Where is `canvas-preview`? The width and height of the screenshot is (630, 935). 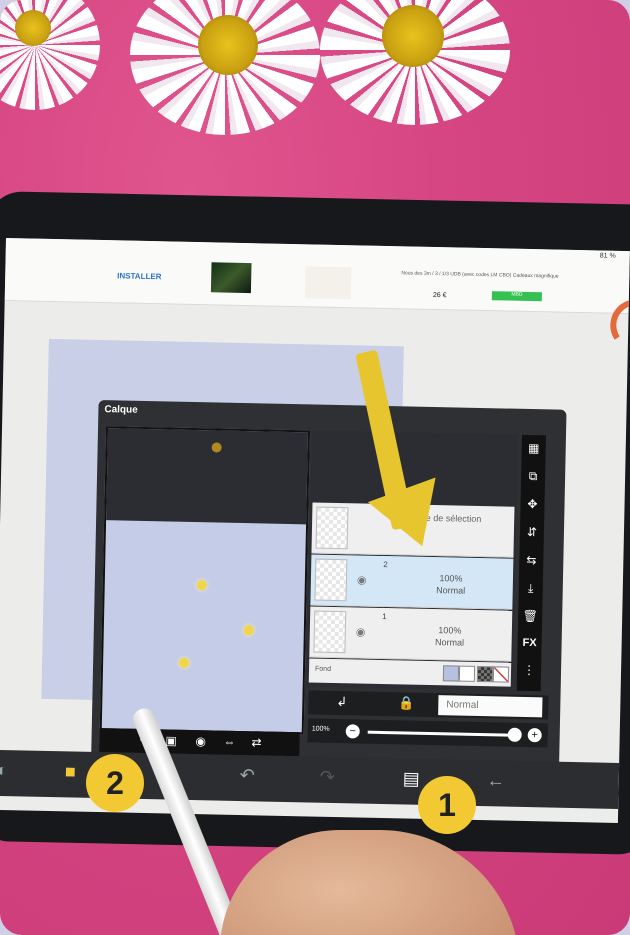
canvas-preview is located at coordinates (205, 580).